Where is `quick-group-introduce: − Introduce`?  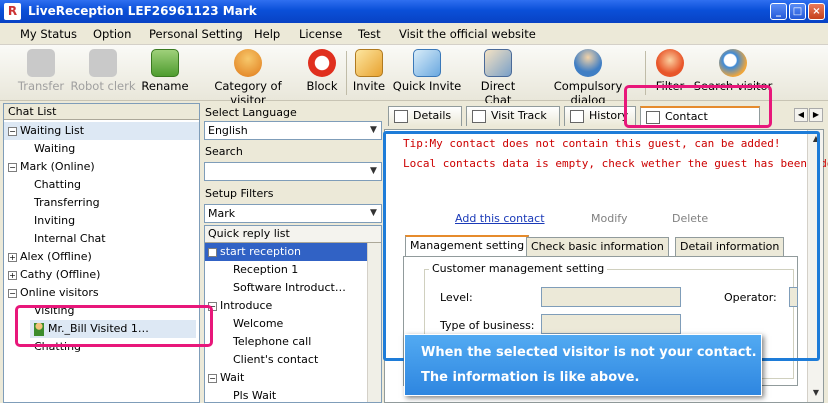
quick-group-introduce: − Introduce is located at coordinates (240, 306).